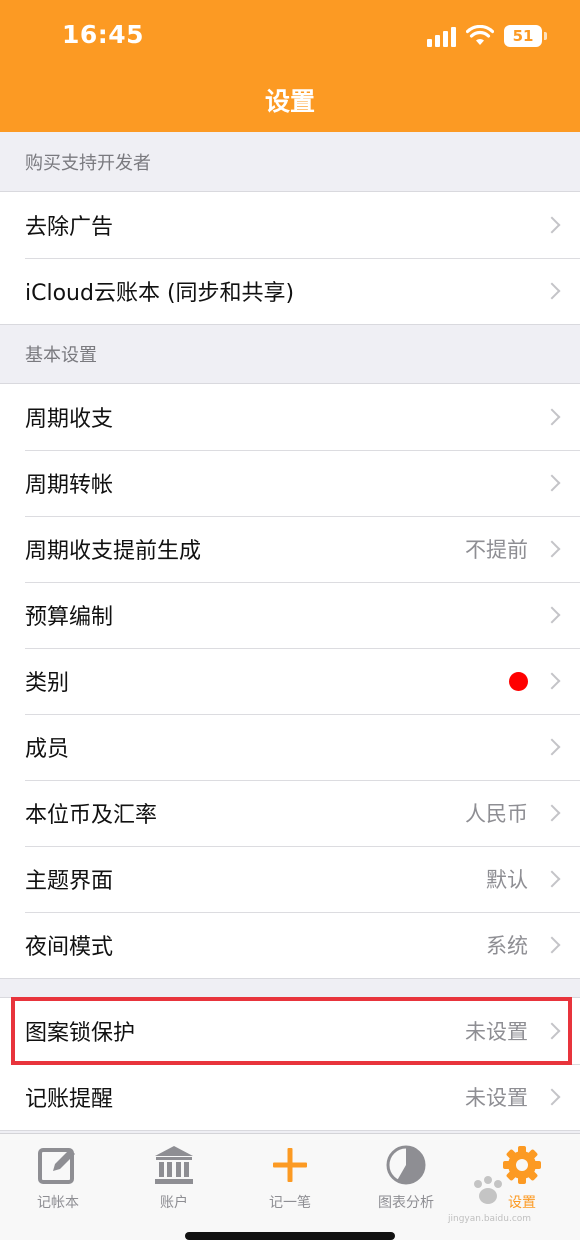 This screenshot has height=1240, width=580. Describe the element at coordinates (525, 36) in the screenshot. I see `battery-icon: 51` at that location.